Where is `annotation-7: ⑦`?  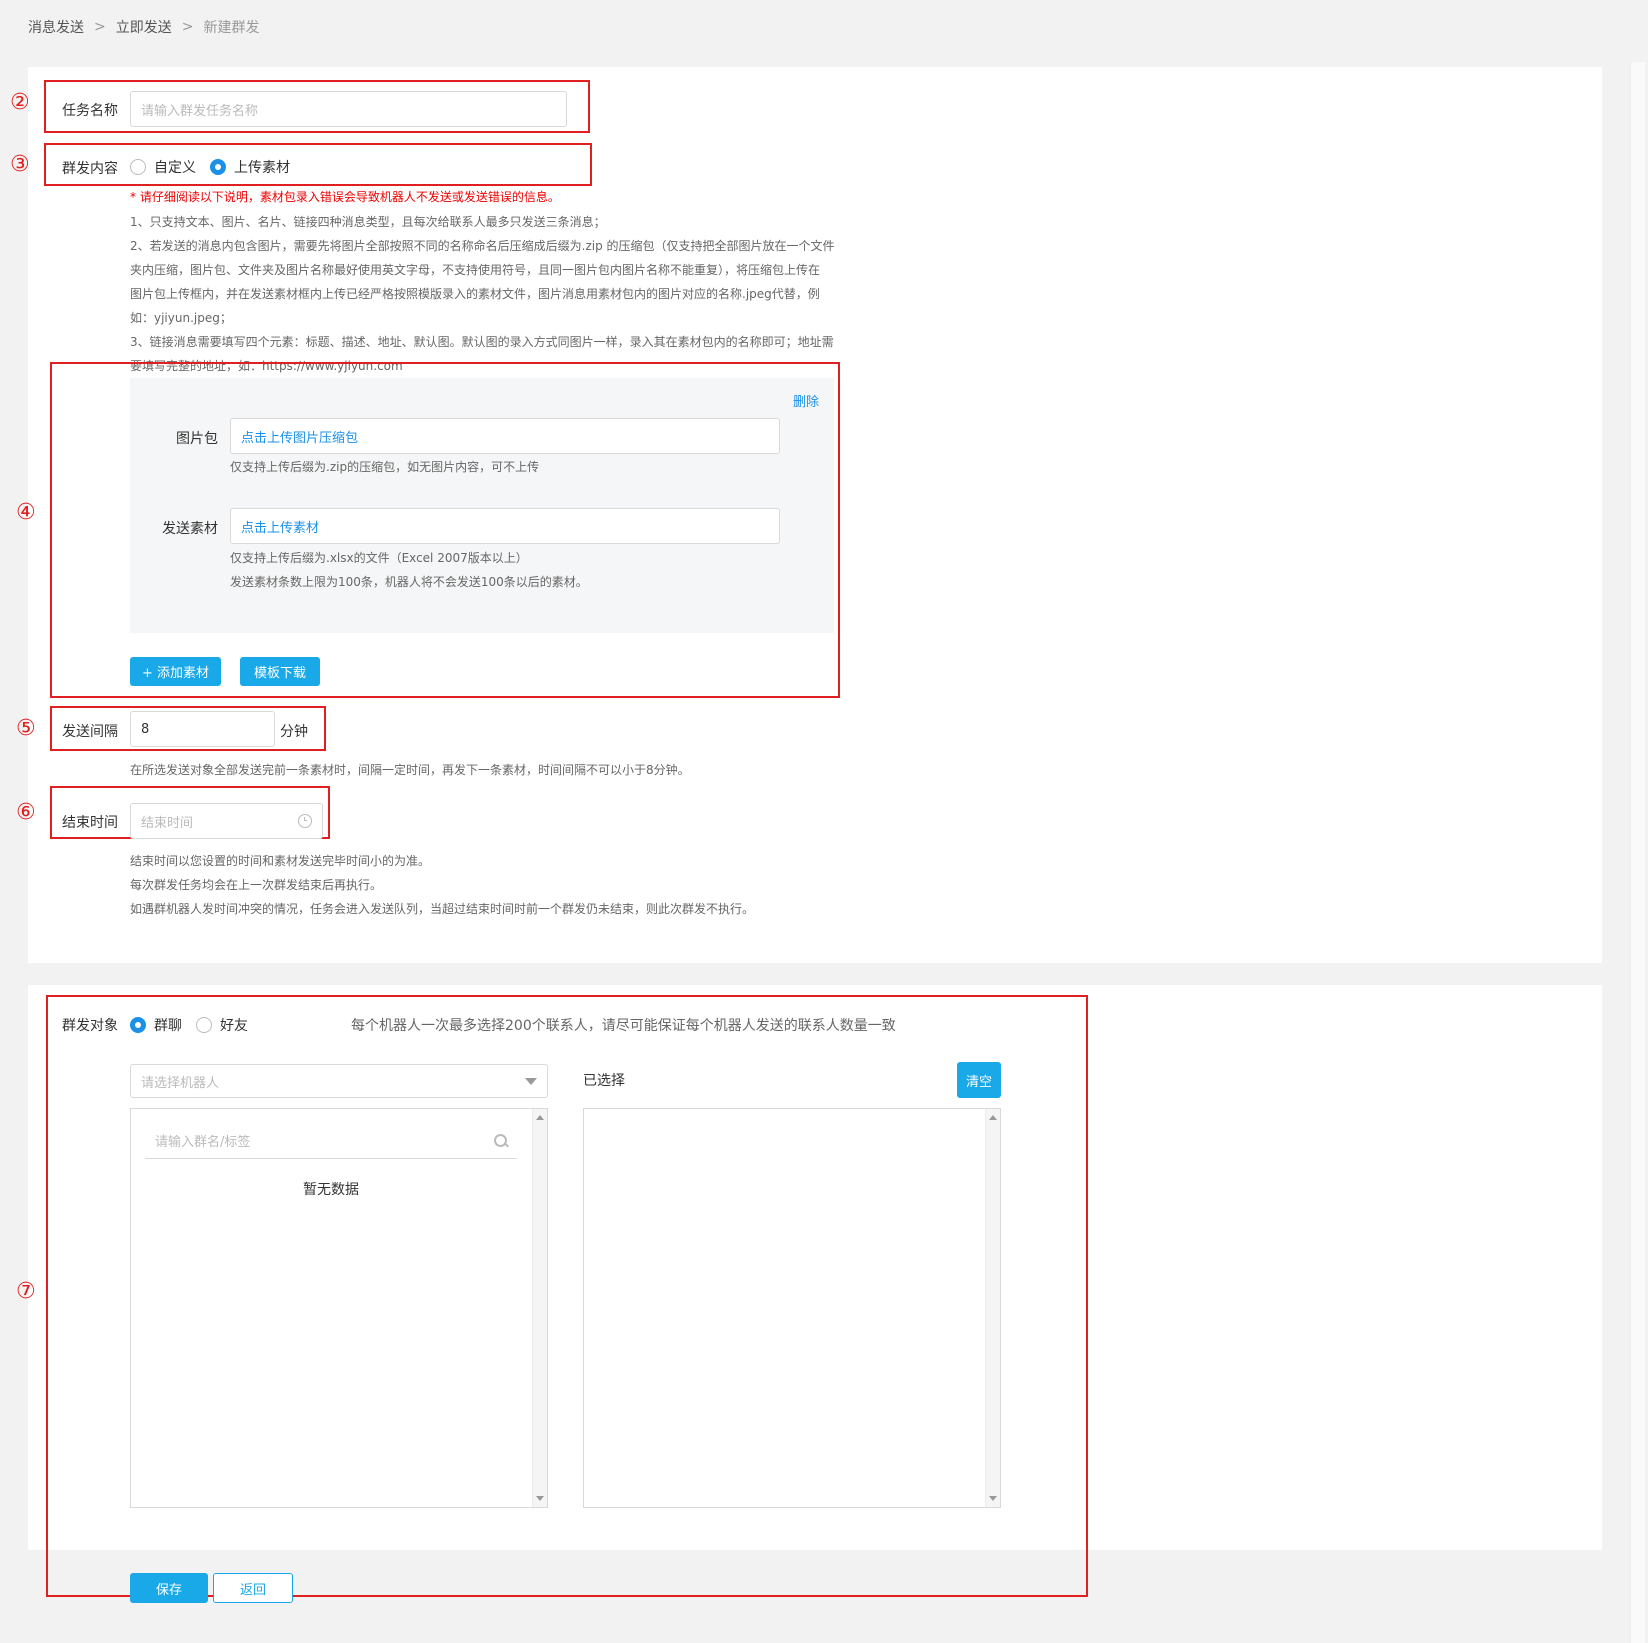 annotation-7: ⑦ is located at coordinates (26, 1291).